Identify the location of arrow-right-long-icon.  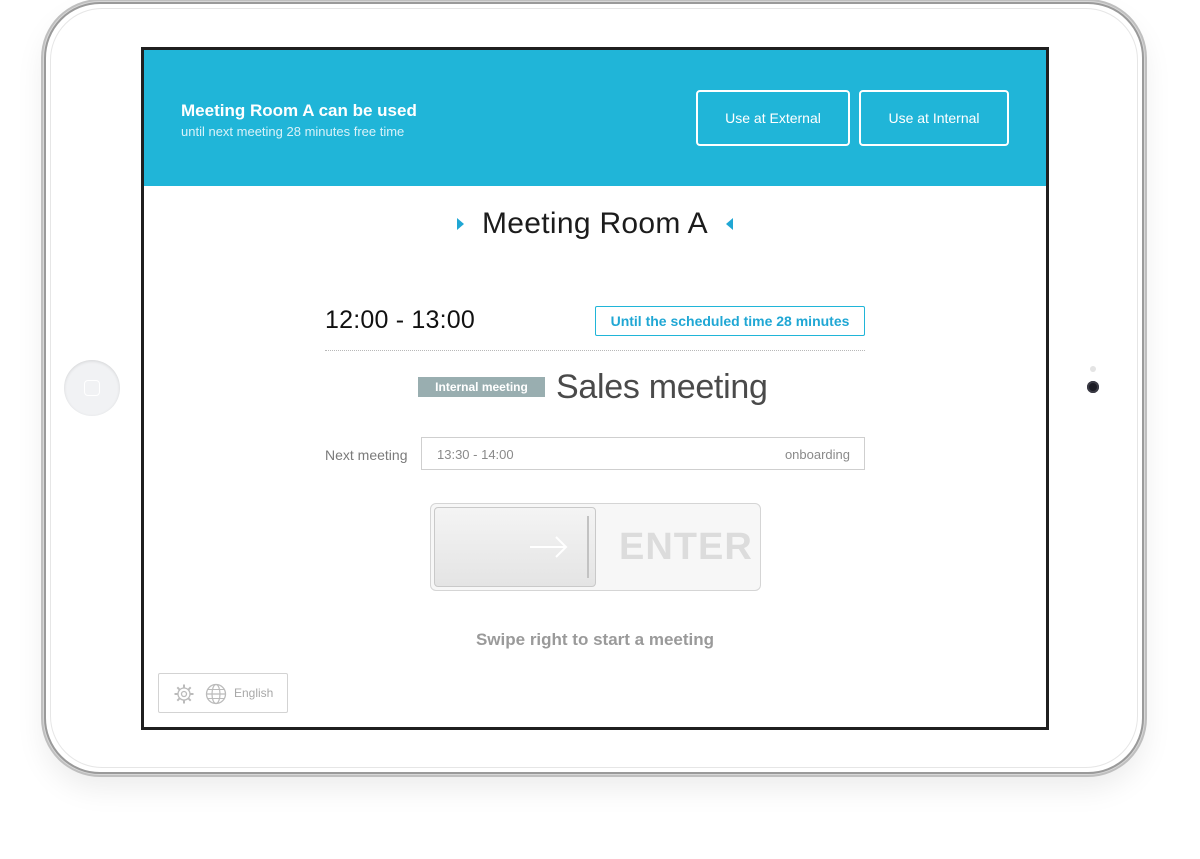
(549, 547).